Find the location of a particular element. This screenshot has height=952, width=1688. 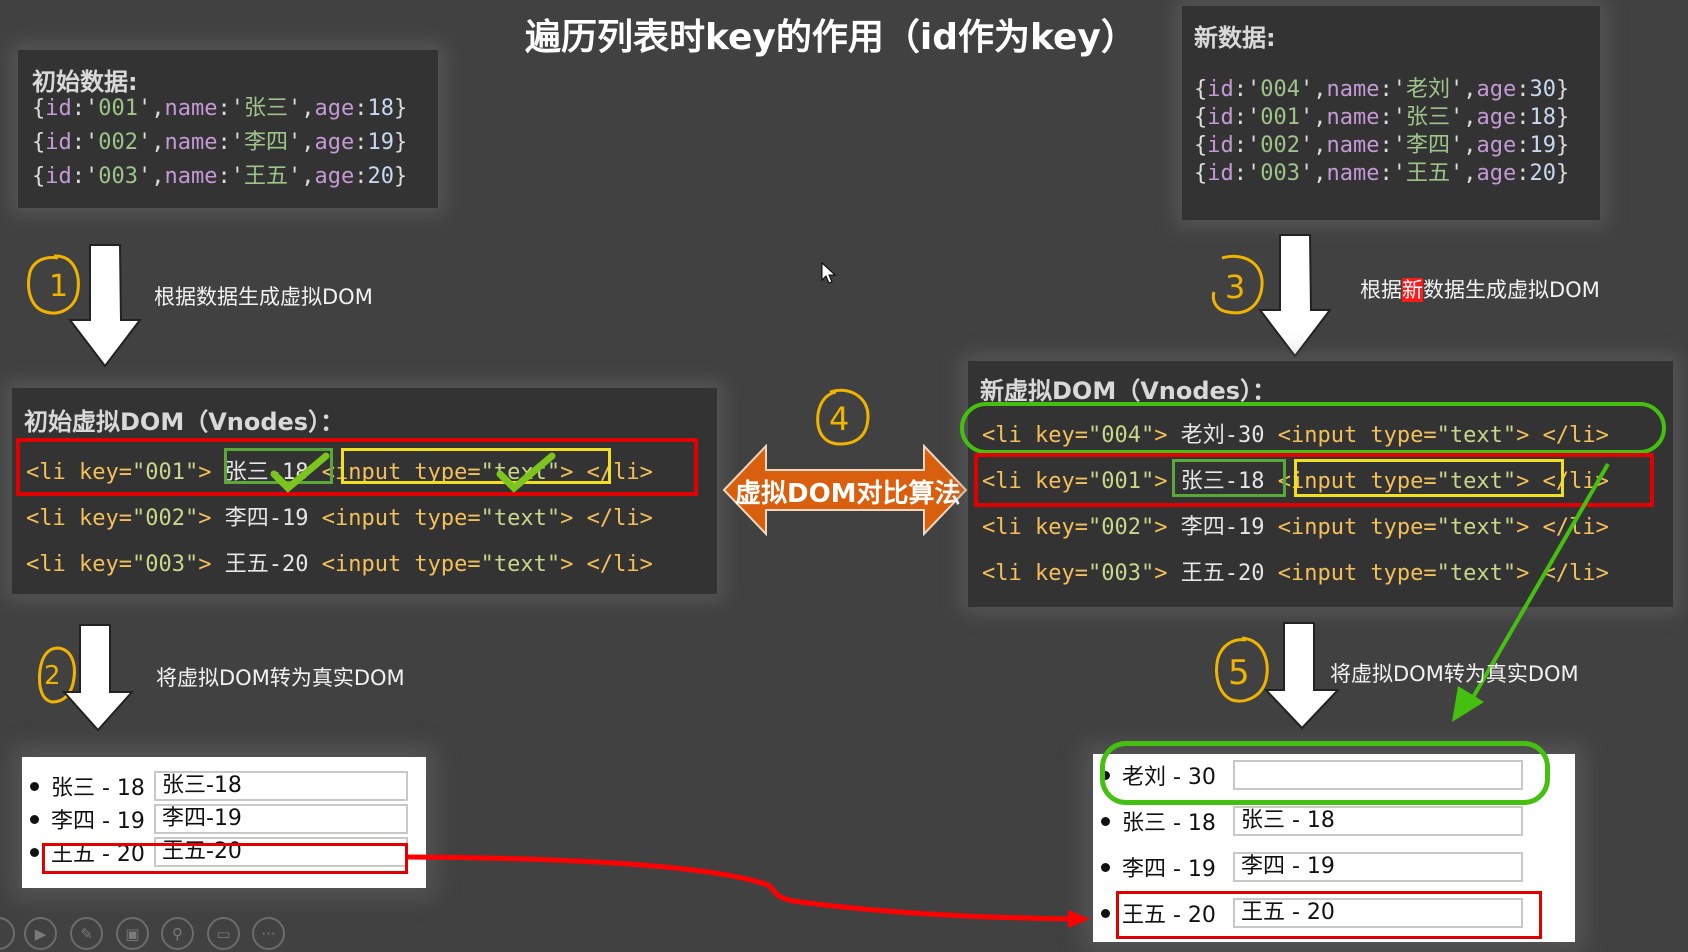

slides-button: ▣ is located at coordinates (132, 933).